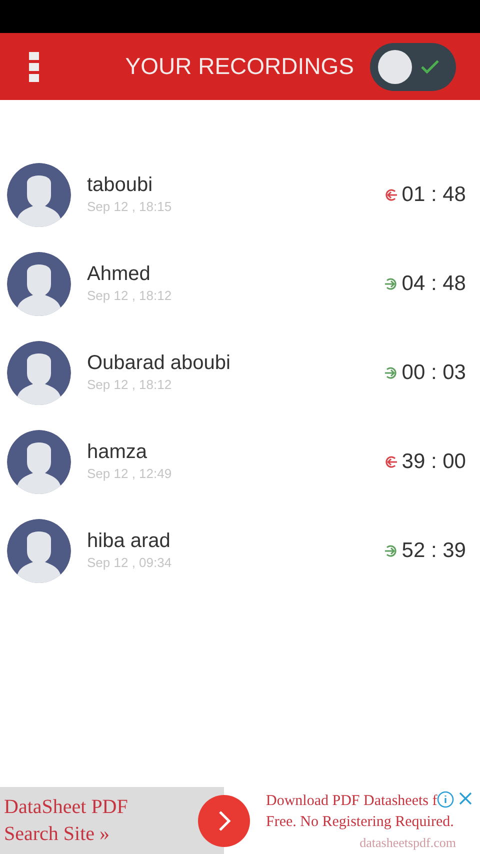  I want to click on call-duration: 01 : 48, so click(434, 195).